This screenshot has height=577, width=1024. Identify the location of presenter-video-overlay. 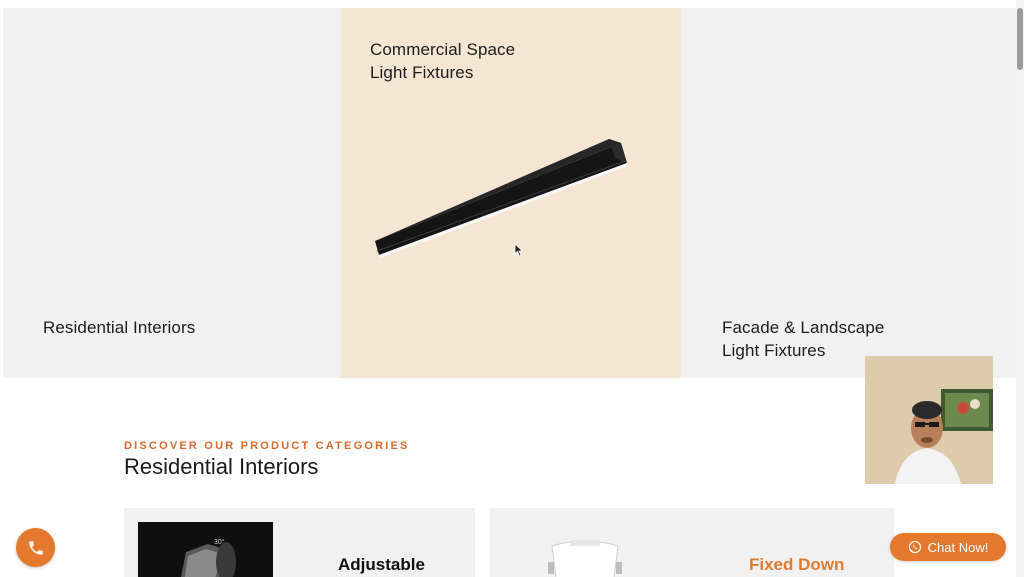
(929, 420).